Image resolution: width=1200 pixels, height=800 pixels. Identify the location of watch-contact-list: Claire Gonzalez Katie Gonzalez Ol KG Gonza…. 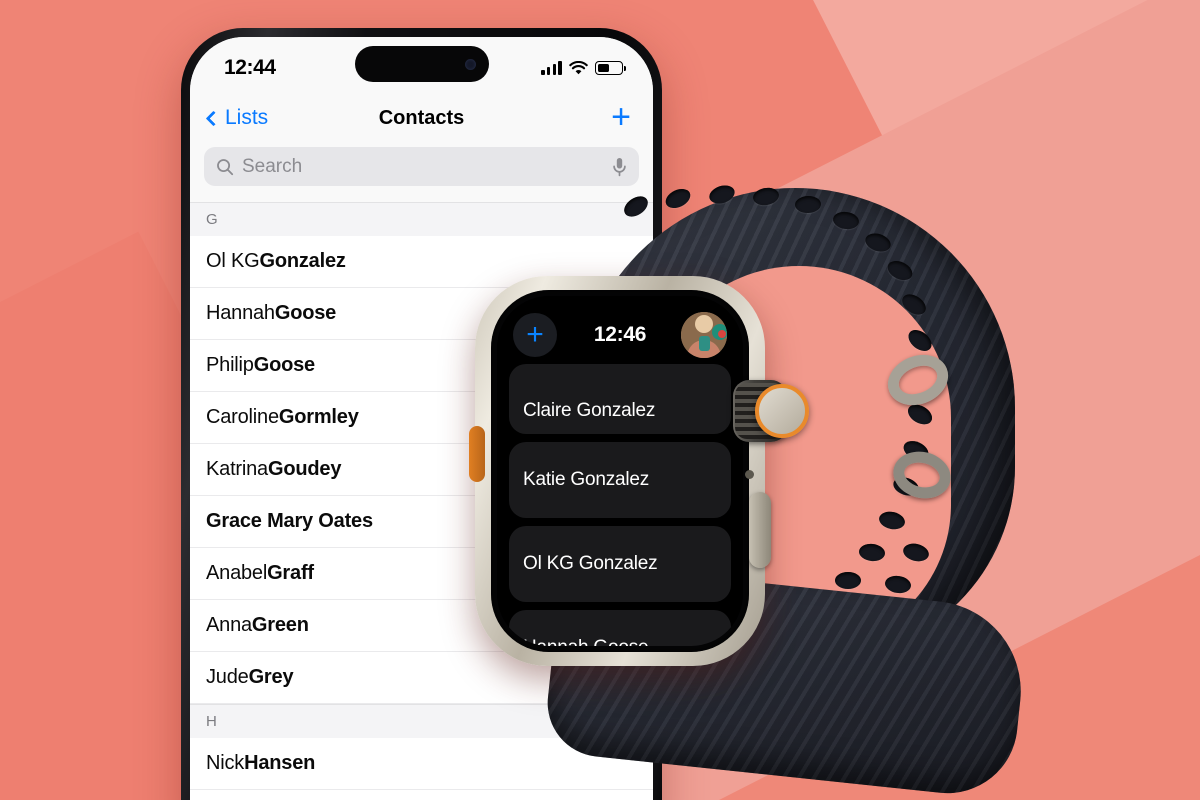
(620, 505).